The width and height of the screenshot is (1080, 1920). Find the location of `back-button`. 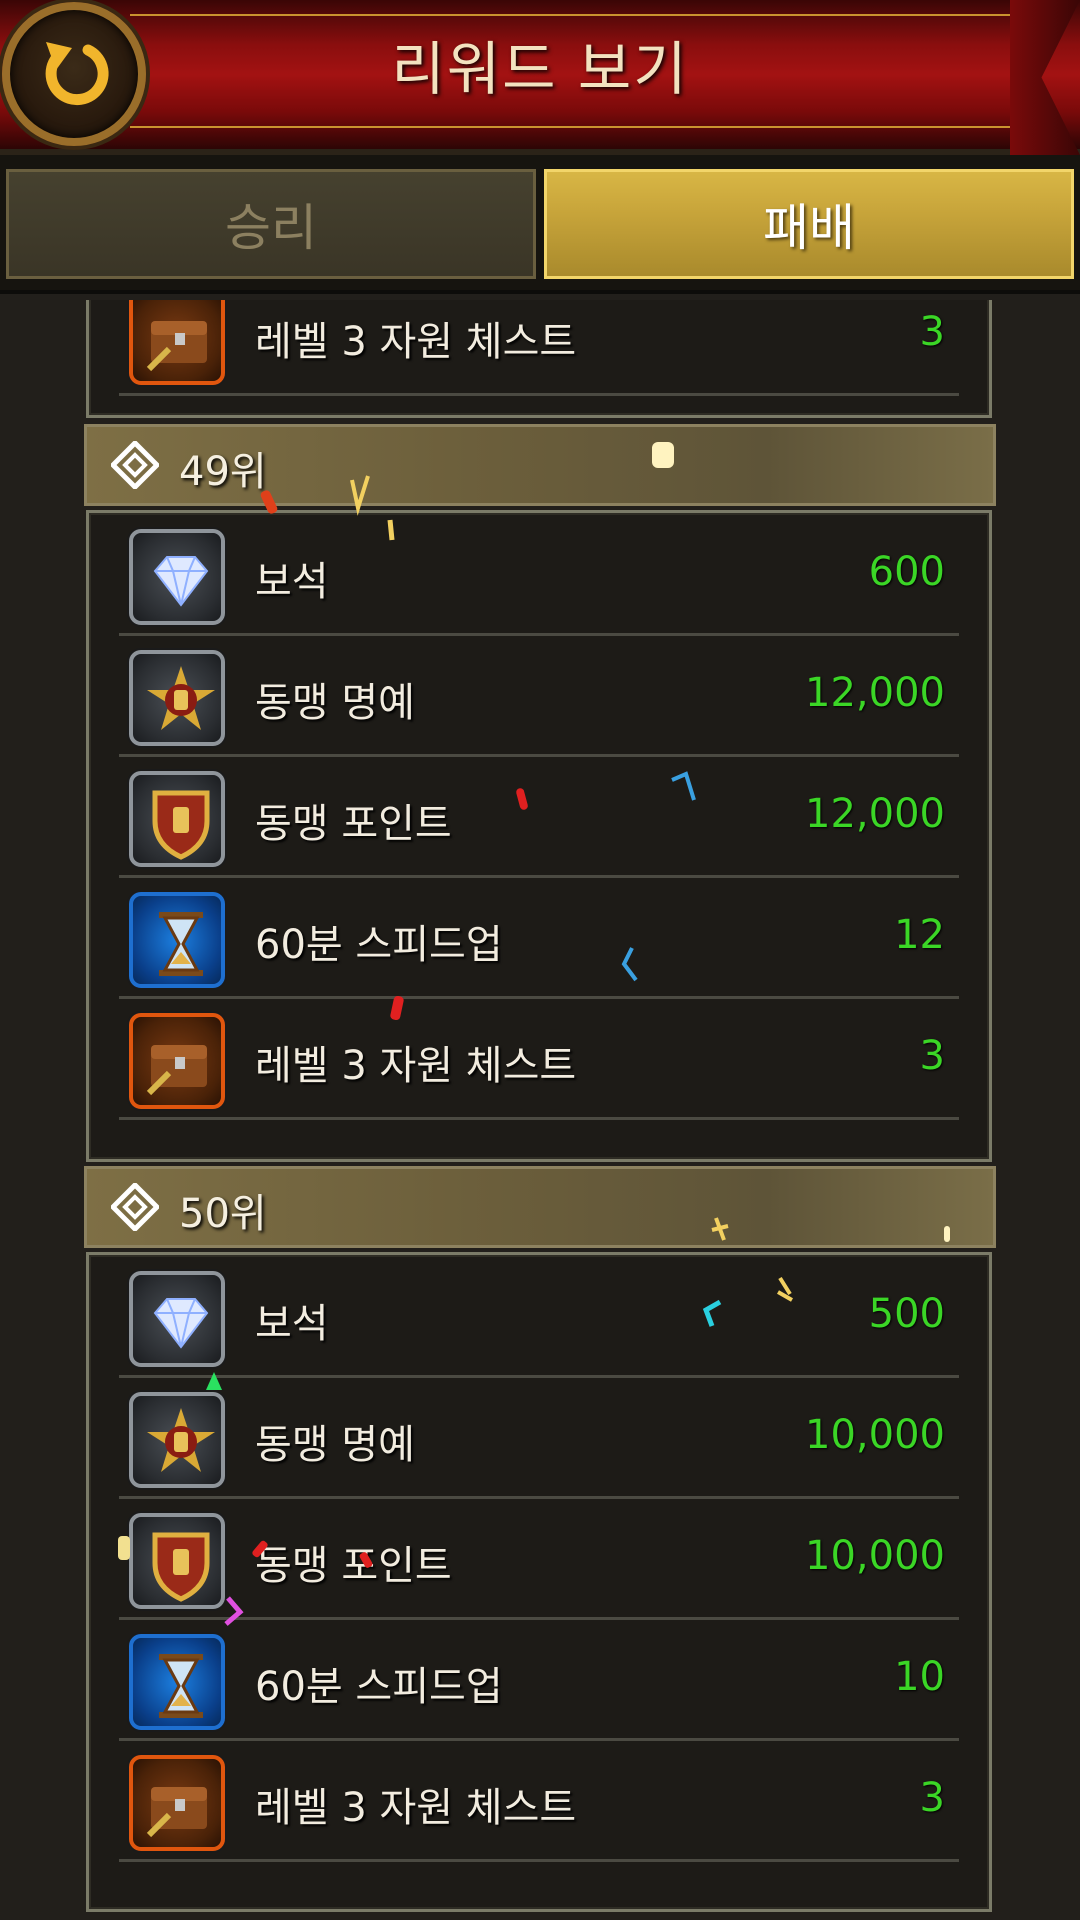

back-button is located at coordinates (74, 74).